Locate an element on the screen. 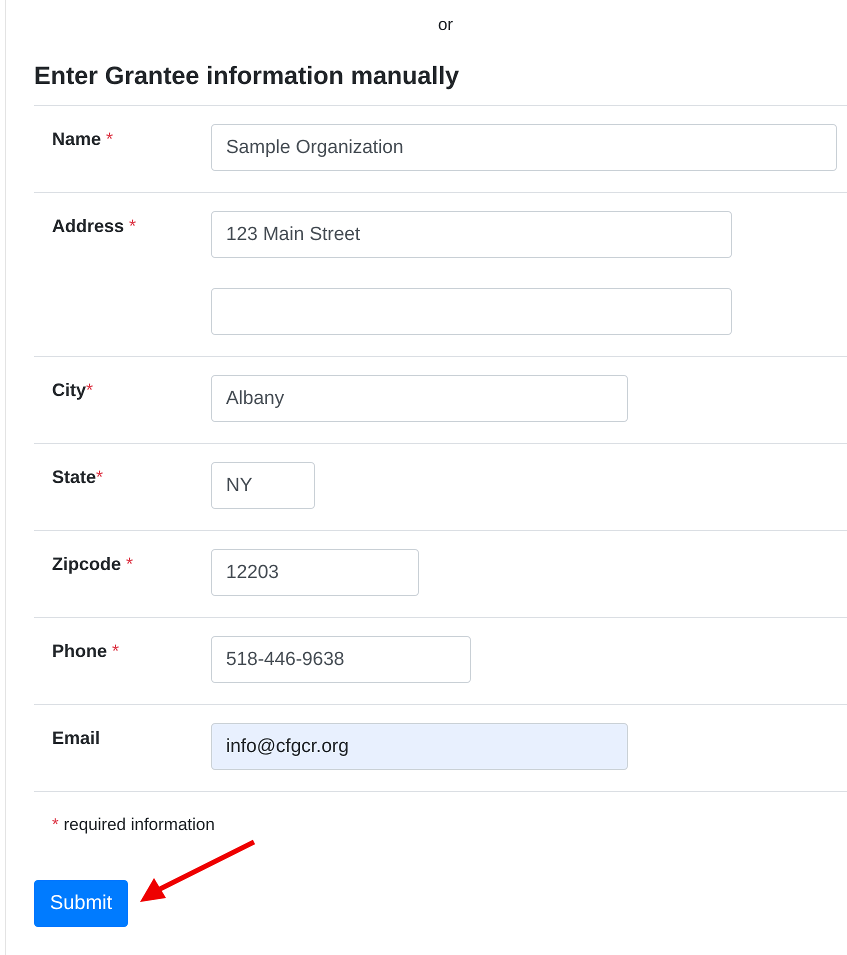  input-field: 123 Main Street is located at coordinates (471, 234).